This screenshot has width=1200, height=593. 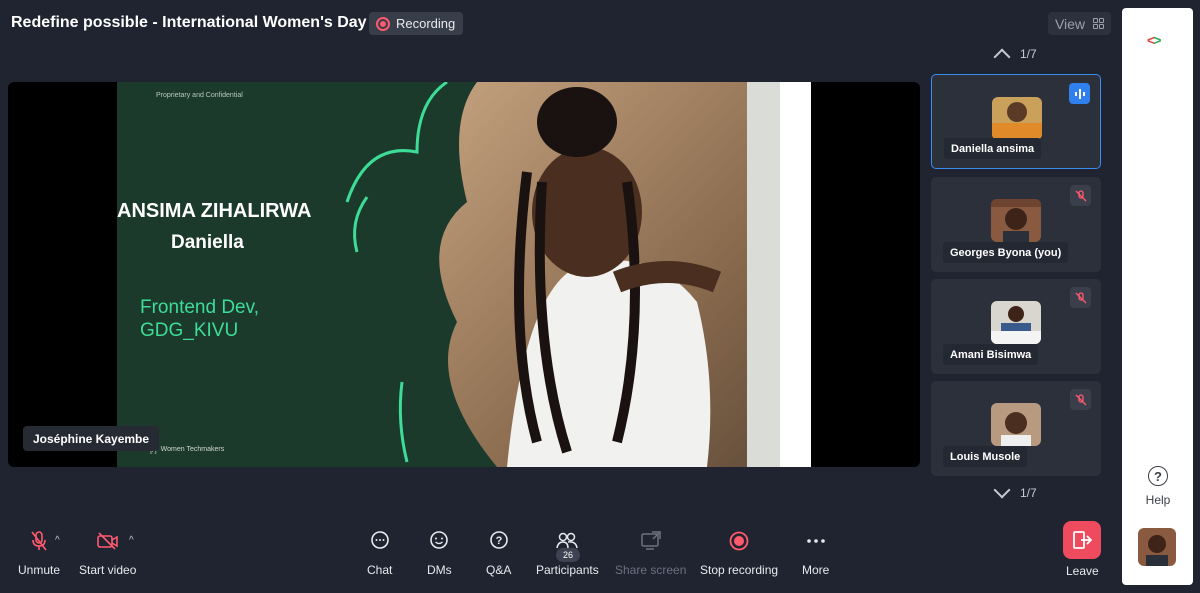 I want to click on chat-label: Chat, so click(x=380, y=570).